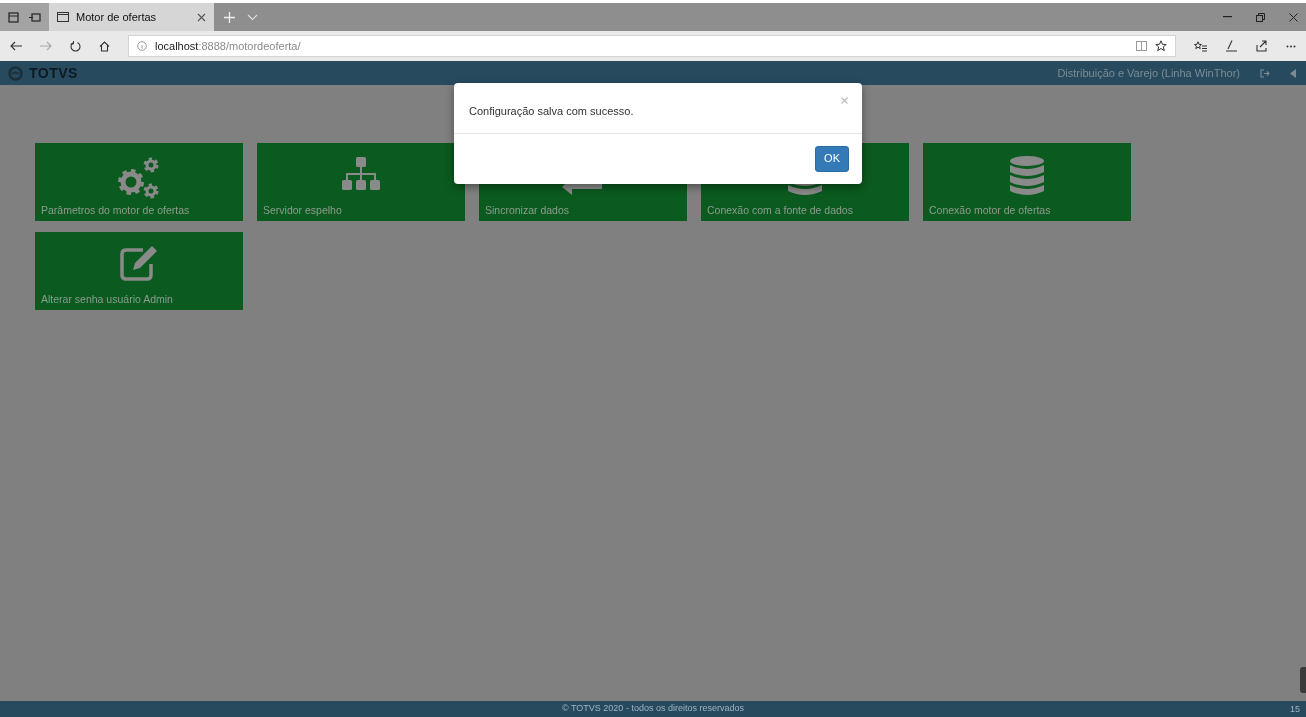 The height and width of the screenshot is (717, 1306). I want to click on company-name: Distribuição e Varejo (Linha WinThor), so click(1148, 73).